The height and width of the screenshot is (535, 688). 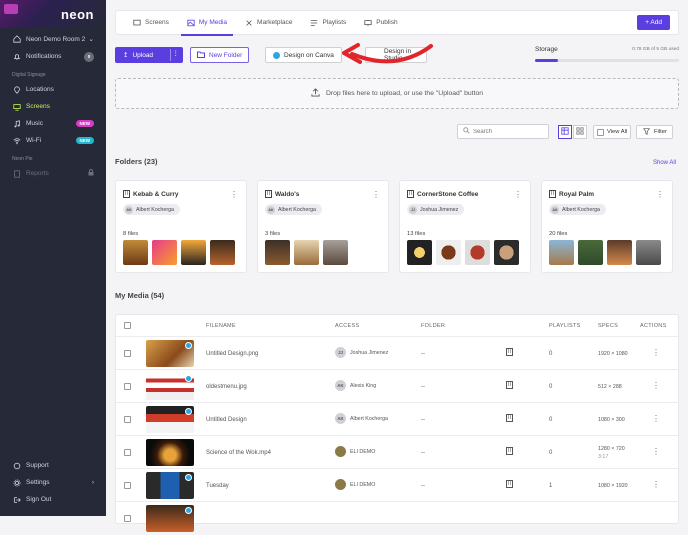 I want to click on tab-my-media: My Media, so click(x=207, y=23).